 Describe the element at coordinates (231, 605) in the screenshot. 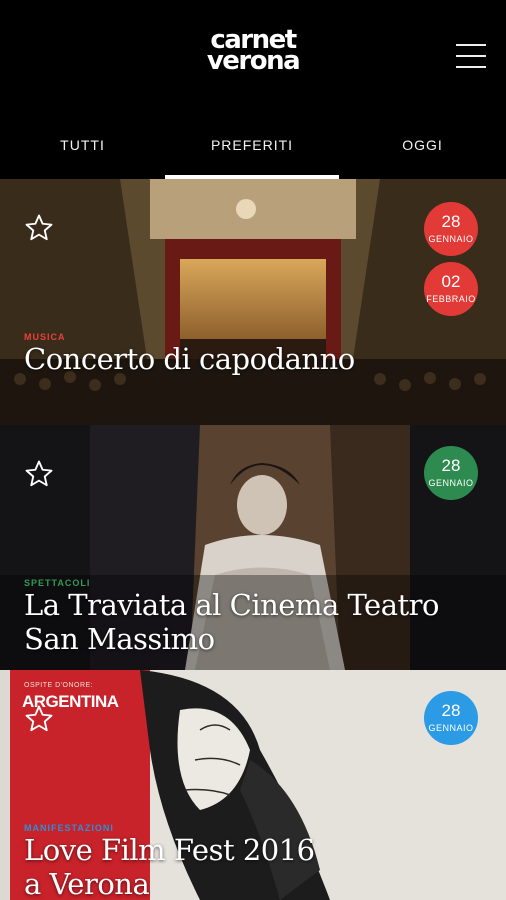

I see `event-title-line-1: La Traviata al Cinema Teatro` at that location.